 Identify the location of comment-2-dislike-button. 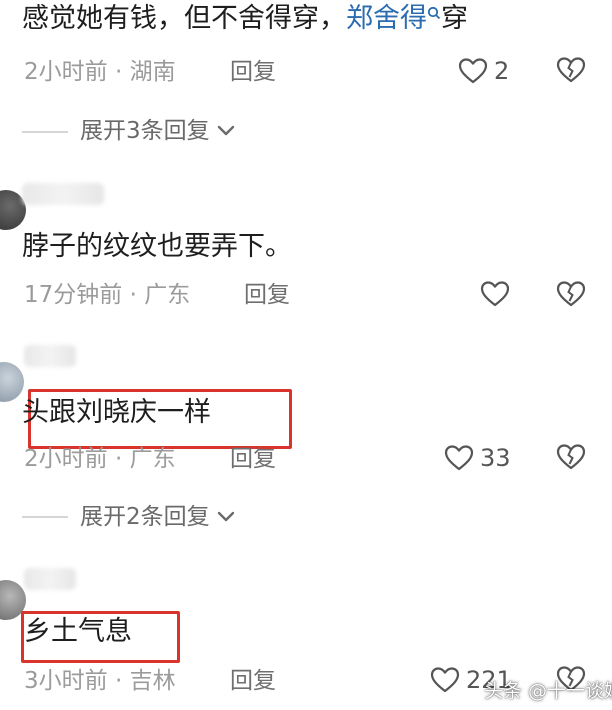
(571, 294).